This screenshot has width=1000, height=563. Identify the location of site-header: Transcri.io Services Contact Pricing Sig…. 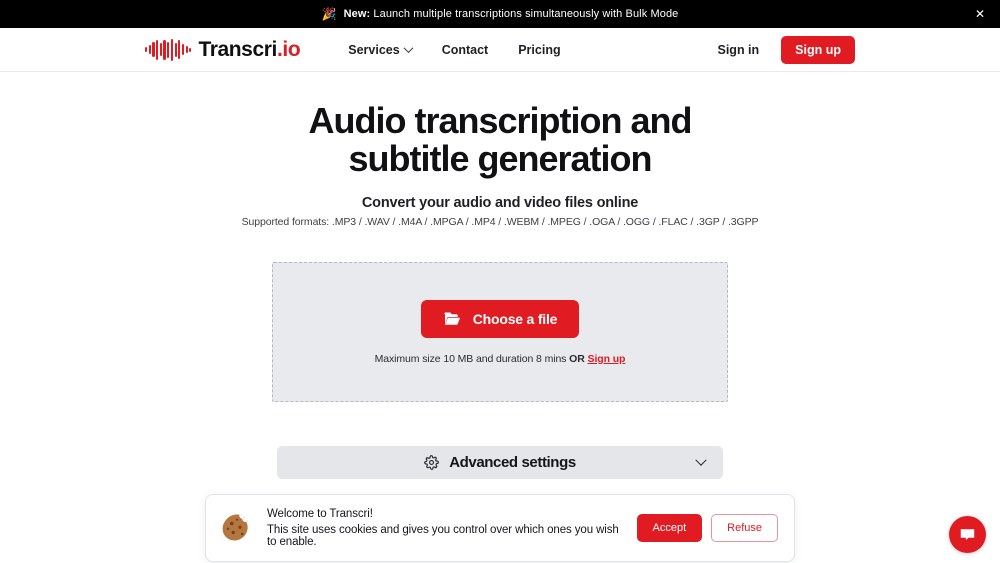
(500, 50).